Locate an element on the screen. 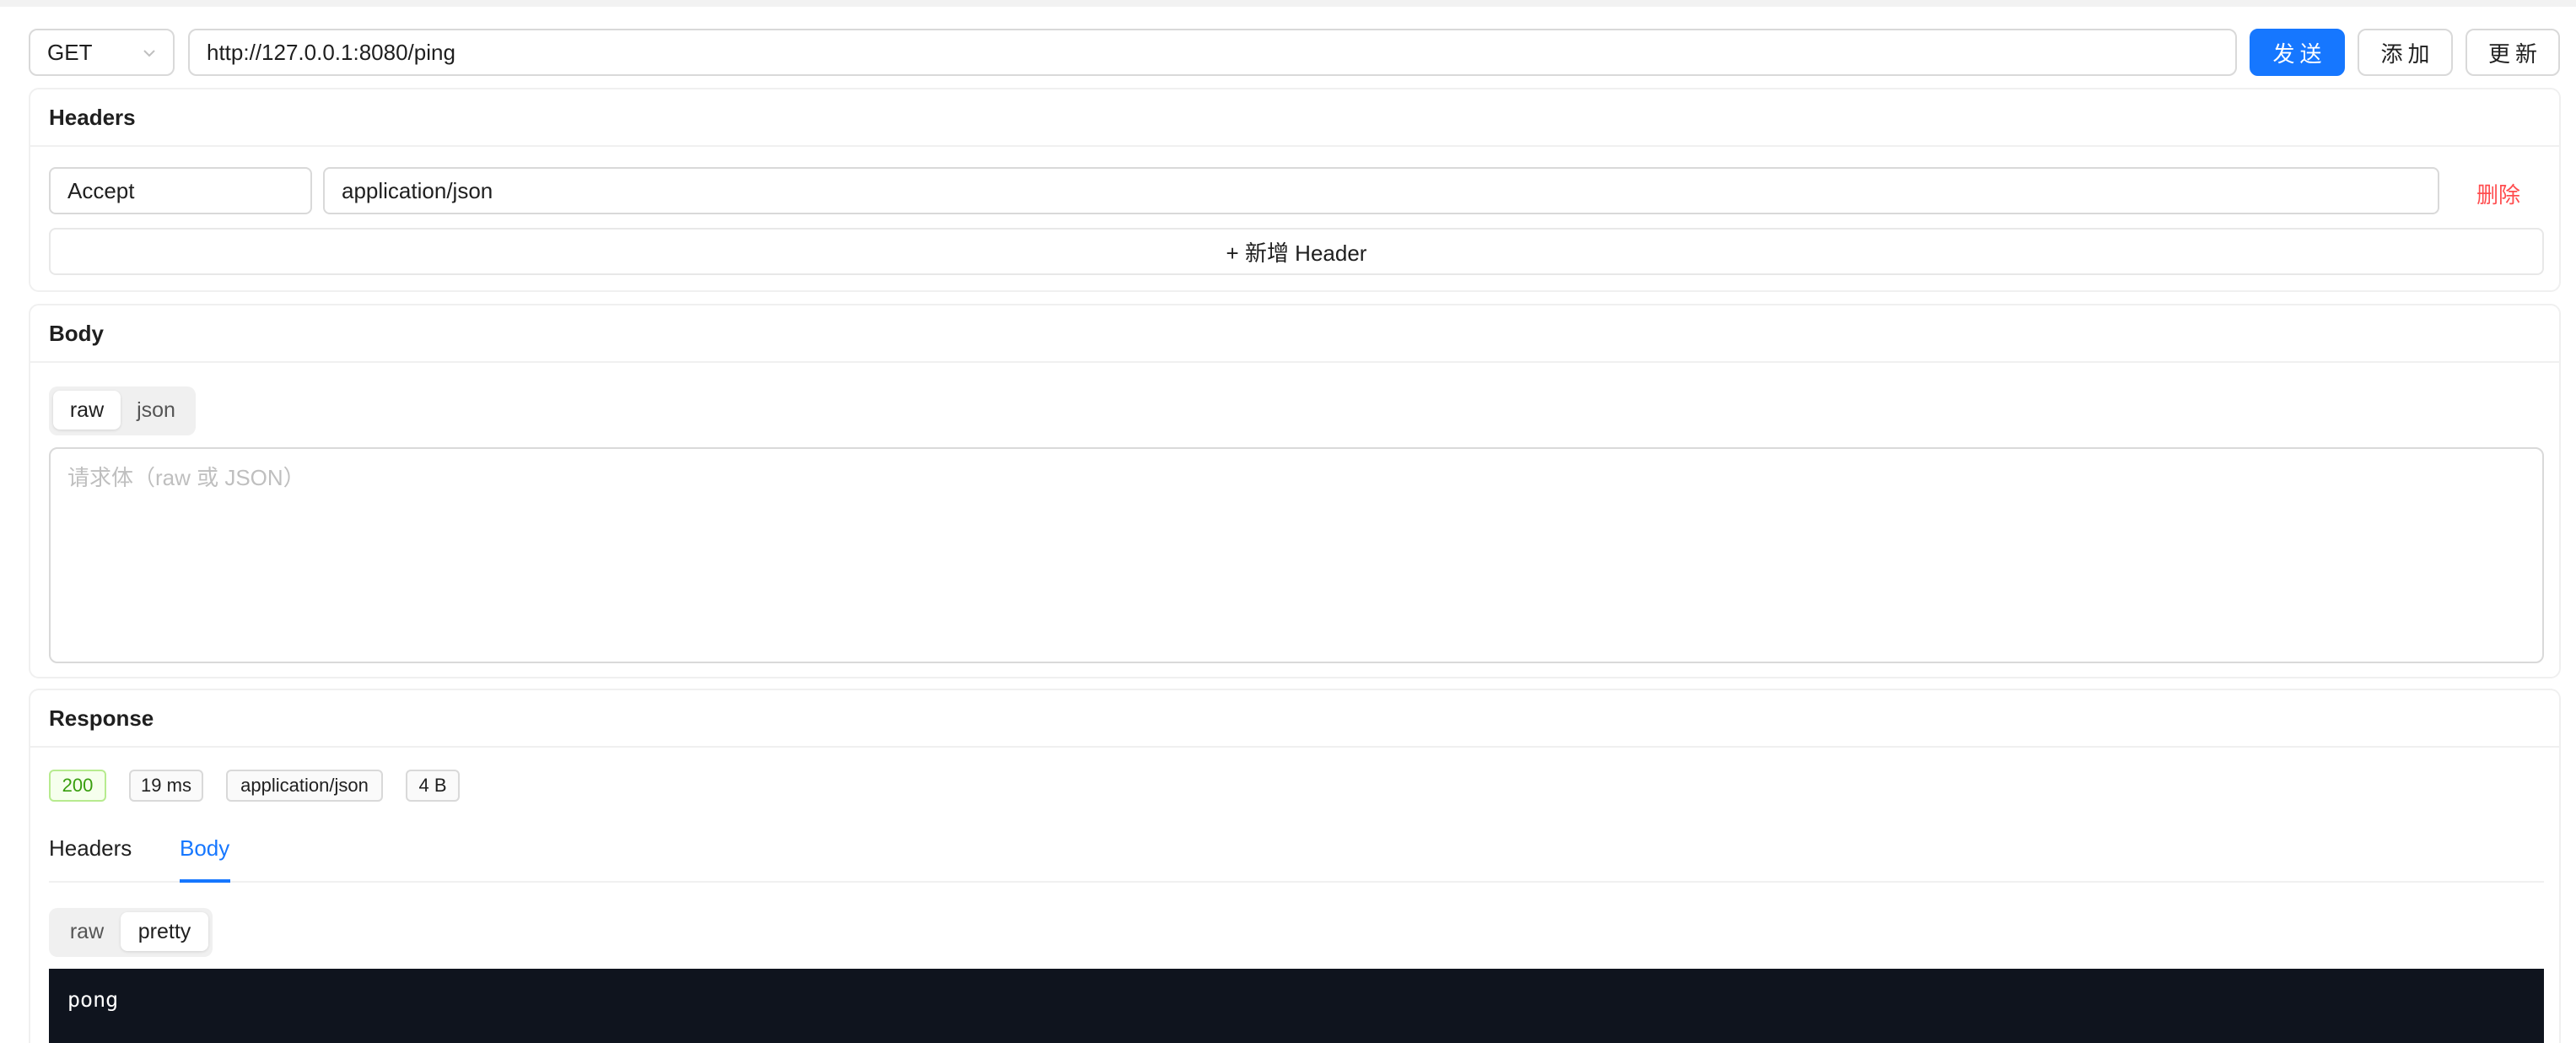 This screenshot has height=1043, width=2576. body-mode-segmented: raw json is located at coordinates (122, 410).